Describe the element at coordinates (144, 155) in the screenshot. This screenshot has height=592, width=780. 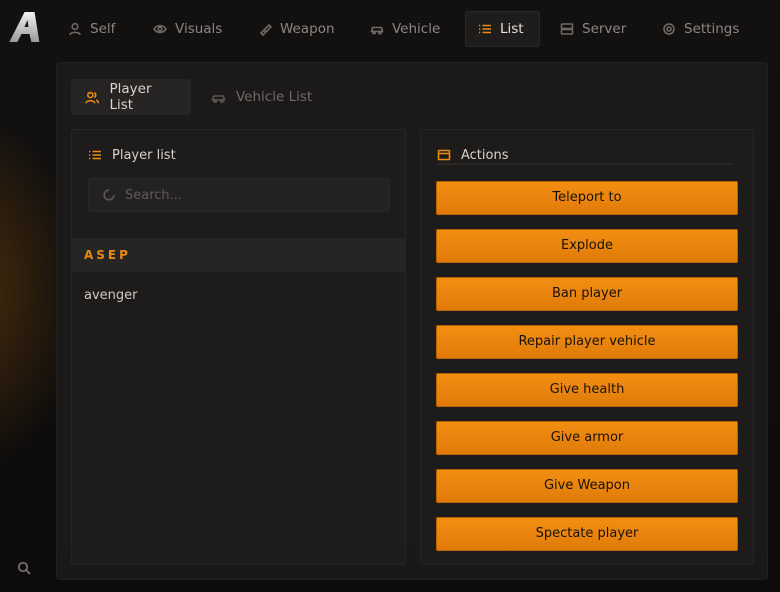
I see `player-list-title: Player list` at that location.